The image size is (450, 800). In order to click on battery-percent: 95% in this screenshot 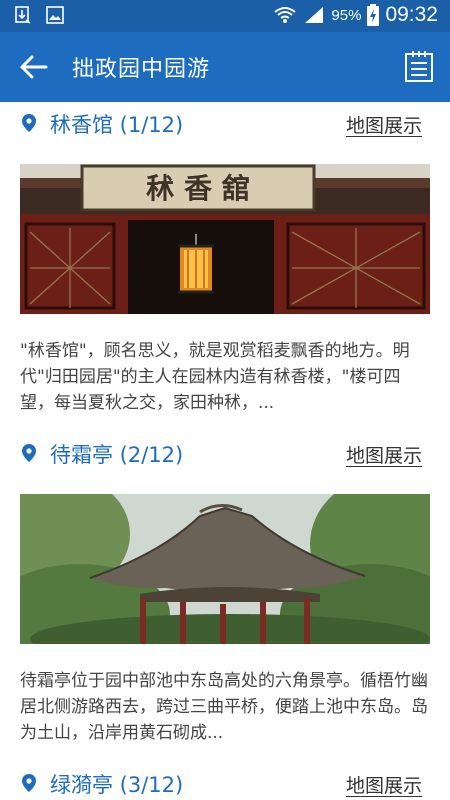, I will do `click(346, 15)`.